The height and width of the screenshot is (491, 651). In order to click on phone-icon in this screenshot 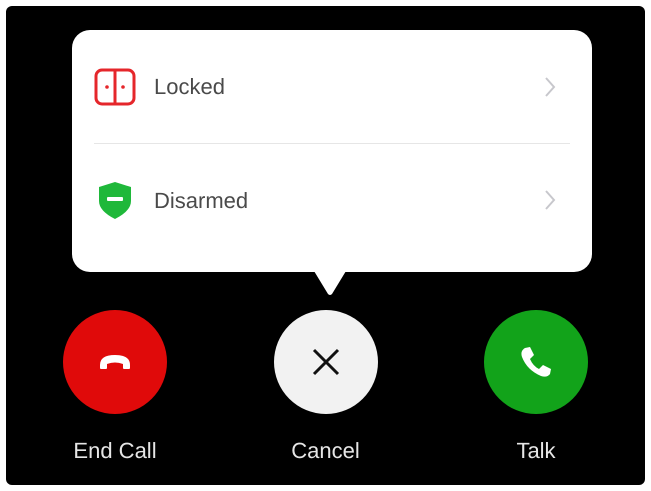, I will do `click(536, 362)`.